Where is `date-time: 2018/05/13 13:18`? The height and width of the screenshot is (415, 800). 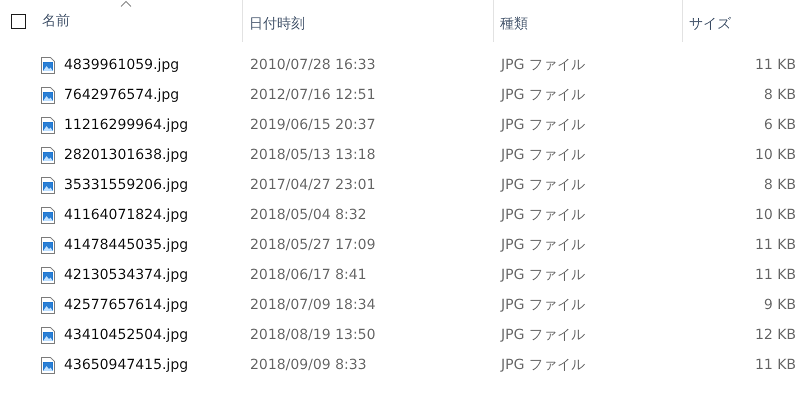
date-time: 2018/05/13 13:18 is located at coordinates (313, 155).